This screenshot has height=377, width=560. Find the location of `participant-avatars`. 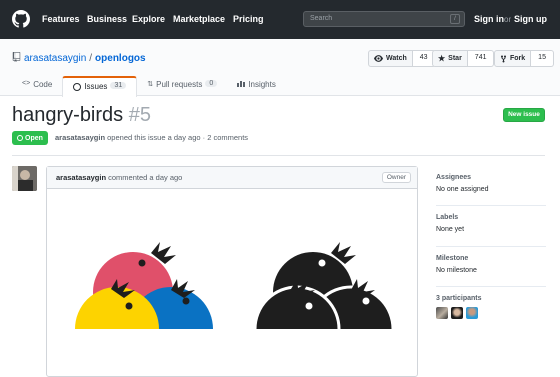

participant-avatars is located at coordinates (491, 313).